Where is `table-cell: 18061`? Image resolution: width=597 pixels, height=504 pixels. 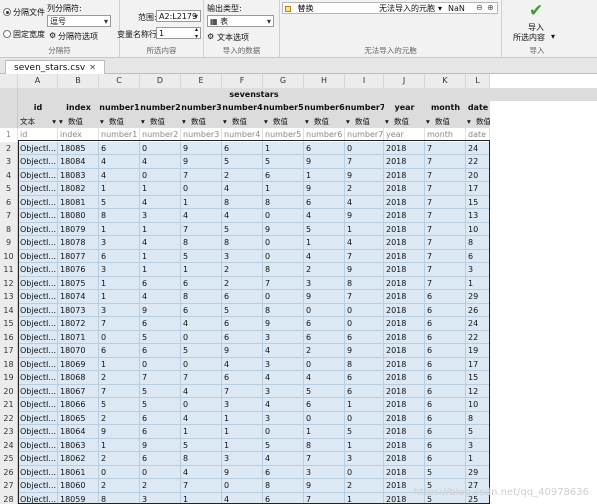
table-cell: 18061 is located at coordinates (78, 472).